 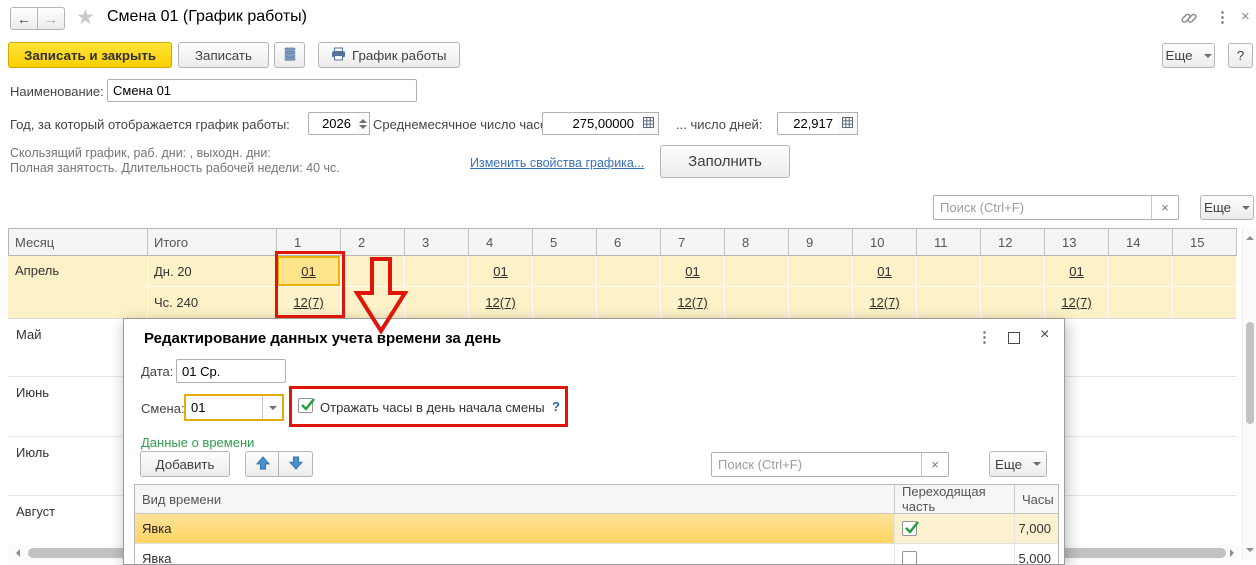 What do you see at coordinates (85, 17) in the screenshot?
I see `favorite-star-icon: ★` at bounding box center [85, 17].